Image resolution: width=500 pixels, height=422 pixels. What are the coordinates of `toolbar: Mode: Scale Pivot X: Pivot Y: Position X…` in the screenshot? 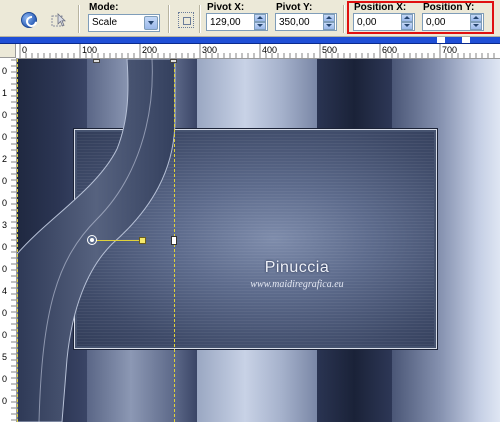 It's located at (250, 18).